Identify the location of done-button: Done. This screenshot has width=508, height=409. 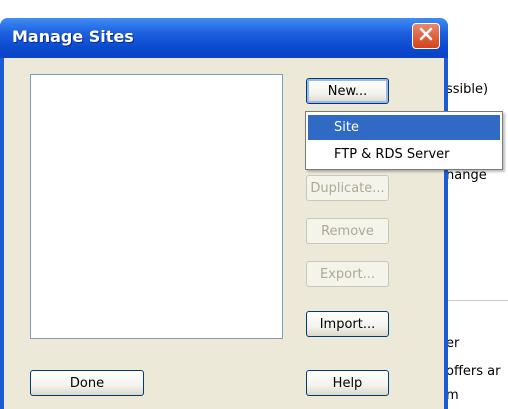
(87, 383).